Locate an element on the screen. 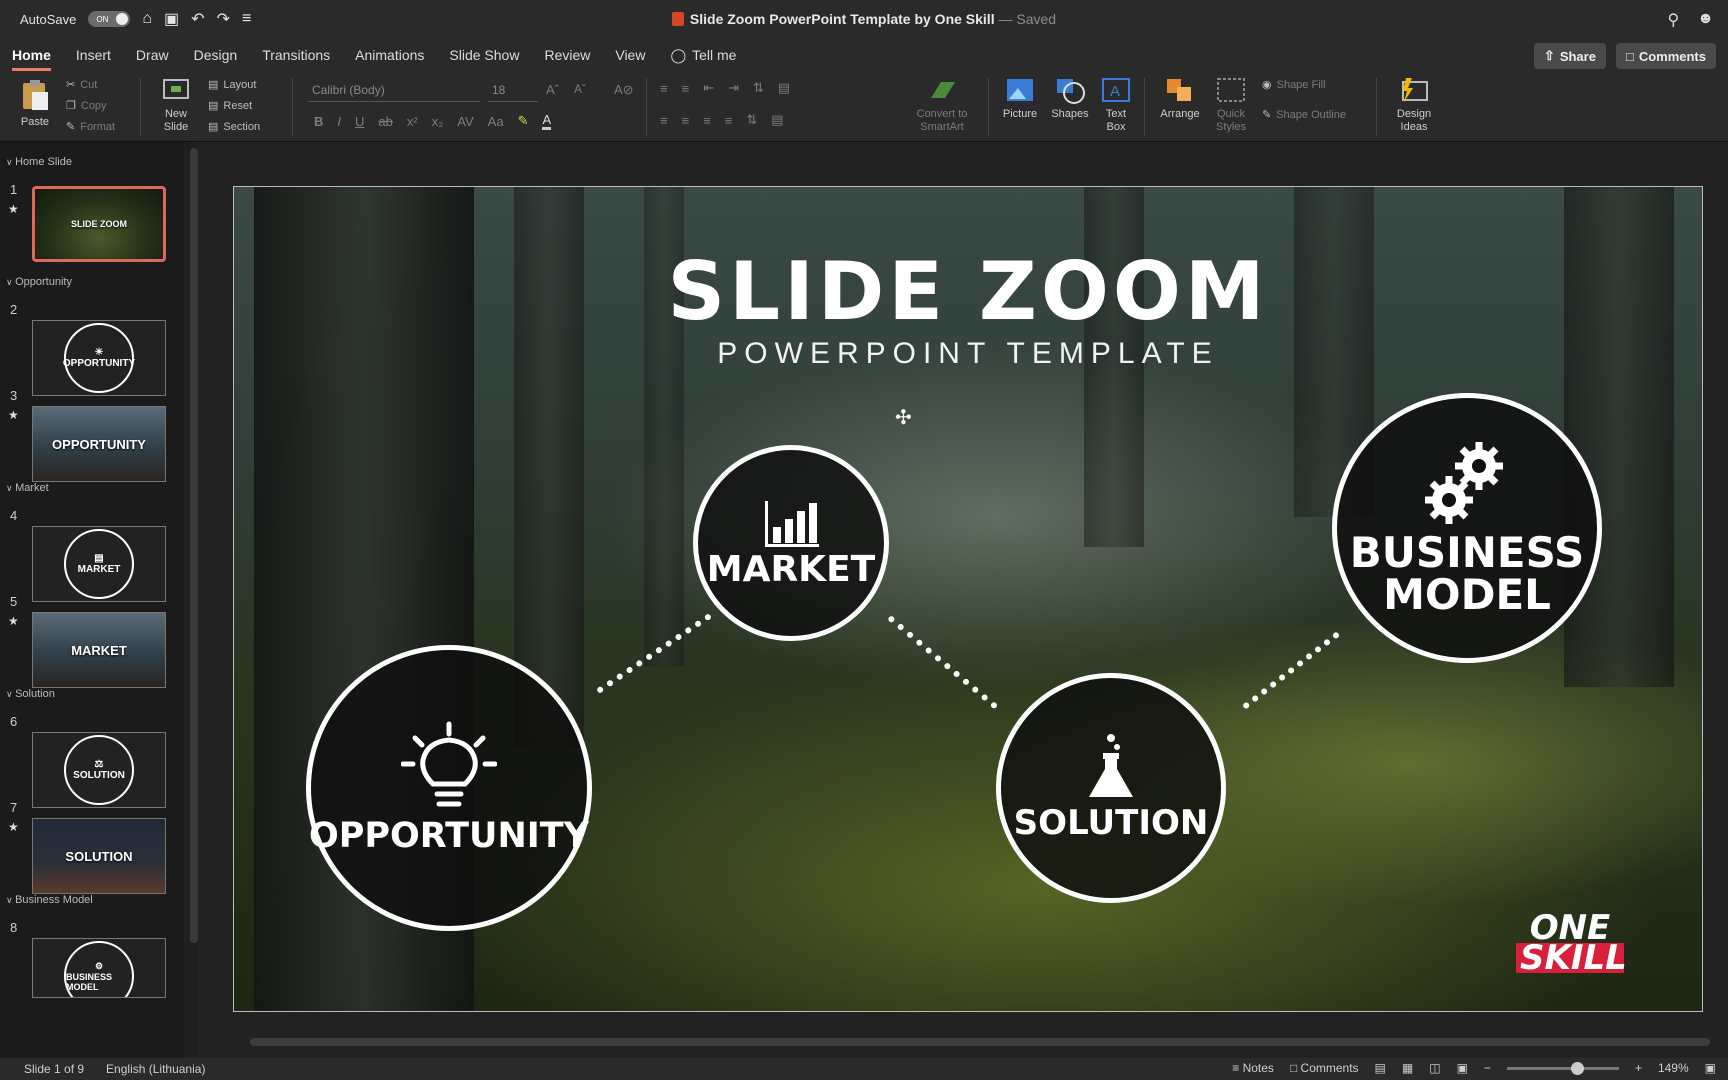  columns-icon: ▤ is located at coordinates (784, 88).